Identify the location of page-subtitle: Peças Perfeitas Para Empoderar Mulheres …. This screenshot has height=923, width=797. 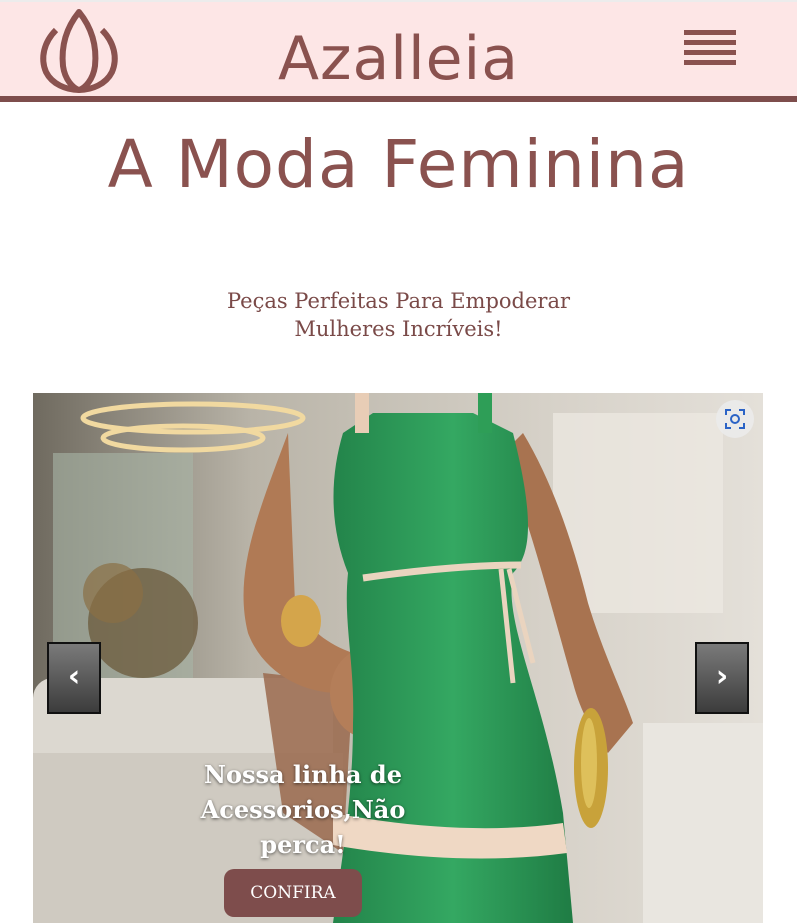
(398, 315).